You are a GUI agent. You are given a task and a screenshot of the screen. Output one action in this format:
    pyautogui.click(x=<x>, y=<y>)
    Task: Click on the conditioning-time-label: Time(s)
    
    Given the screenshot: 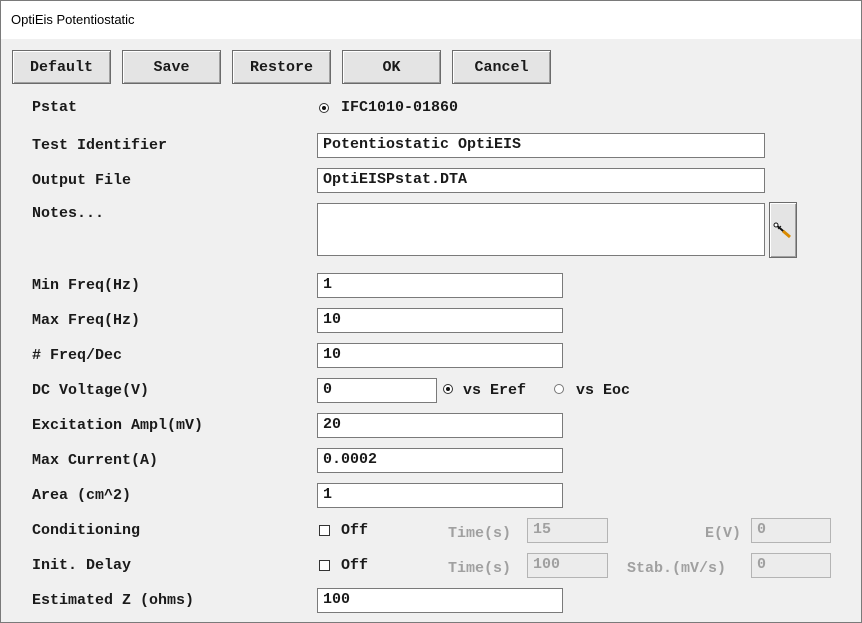 What is the action you would take?
    pyautogui.click(x=480, y=533)
    